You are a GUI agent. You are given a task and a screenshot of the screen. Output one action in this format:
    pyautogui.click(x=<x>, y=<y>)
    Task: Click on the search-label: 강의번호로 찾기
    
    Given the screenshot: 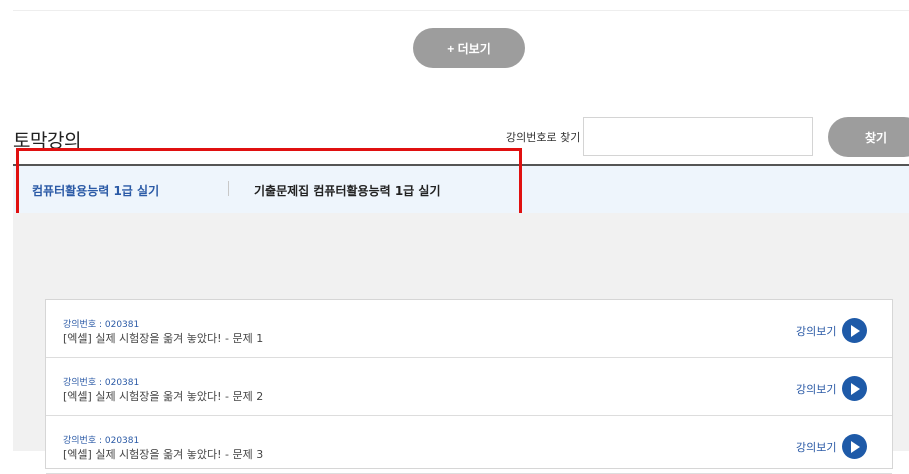 What is the action you would take?
    pyautogui.click(x=543, y=137)
    